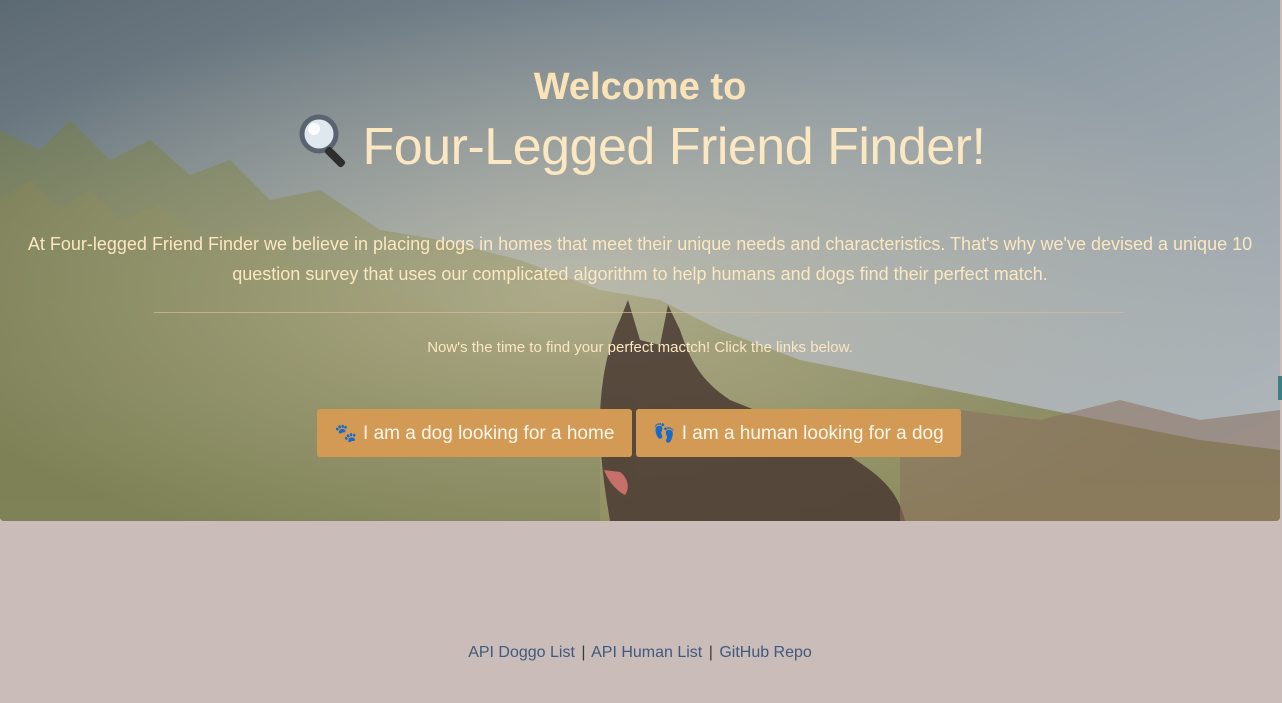 The width and height of the screenshot is (1282, 703). What do you see at coordinates (812, 433) in the screenshot?
I see `human-survey-button-label: I am a human looking for a dog` at bounding box center [812, 433].